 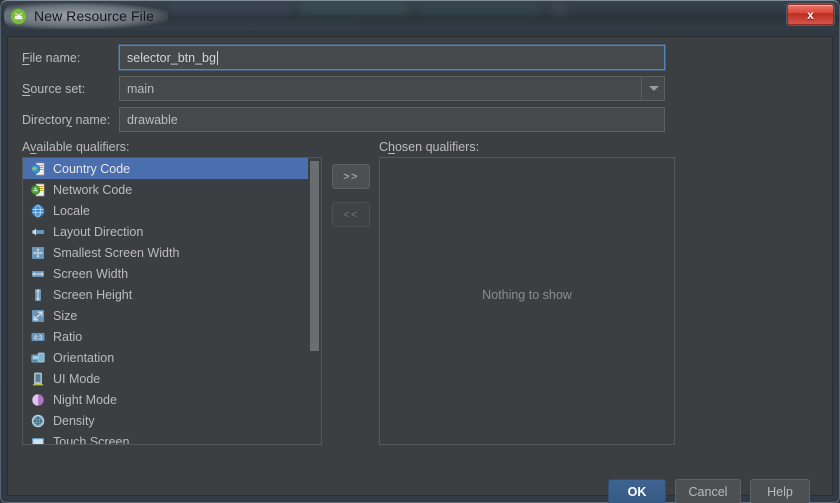 I want to click on list-item: 4:3 Ratio, so click(x=165, y=336).